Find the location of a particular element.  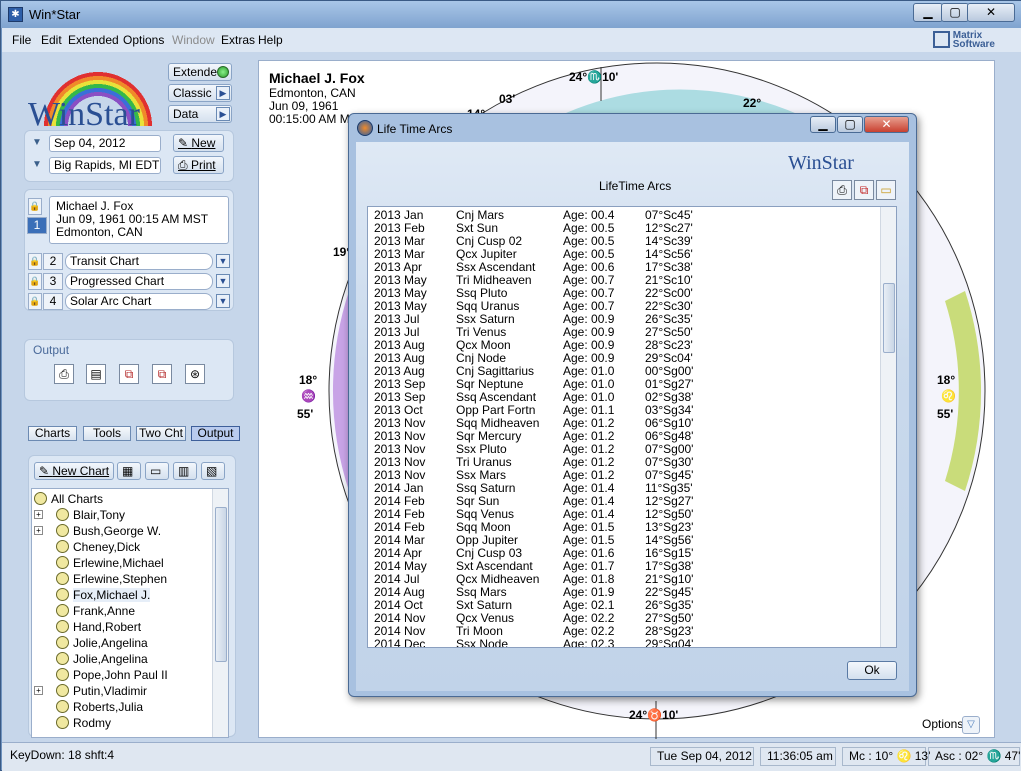

output-box: Output ⎙ ▤ ⧉ ⧉ ⊛ is located at coordinates (129, 370).